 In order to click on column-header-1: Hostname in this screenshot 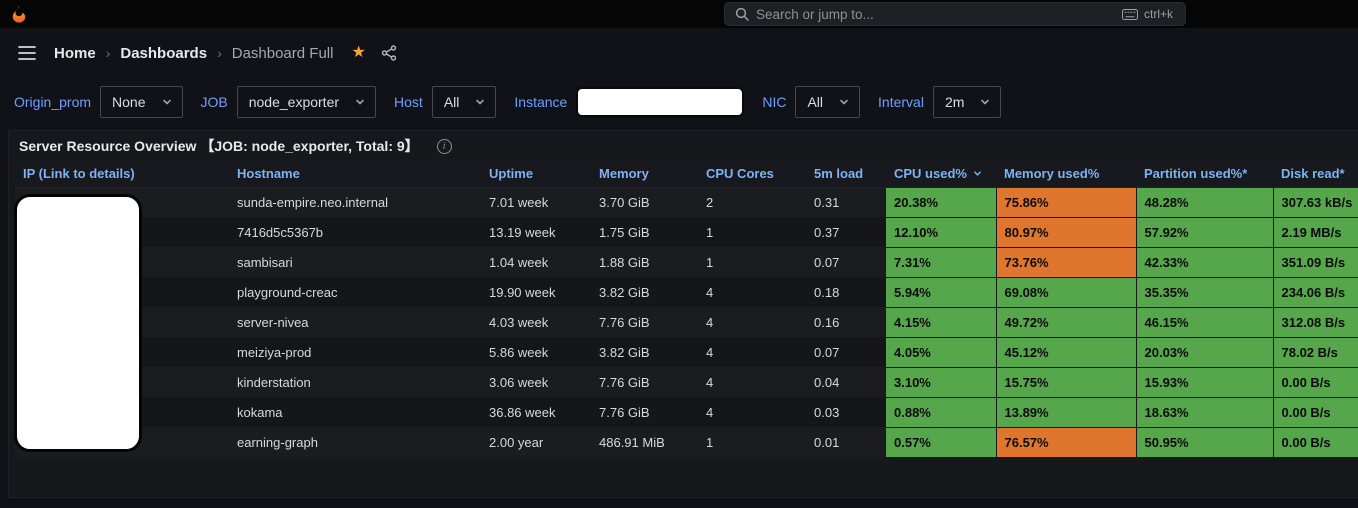, I will do `click(355, 174)`.